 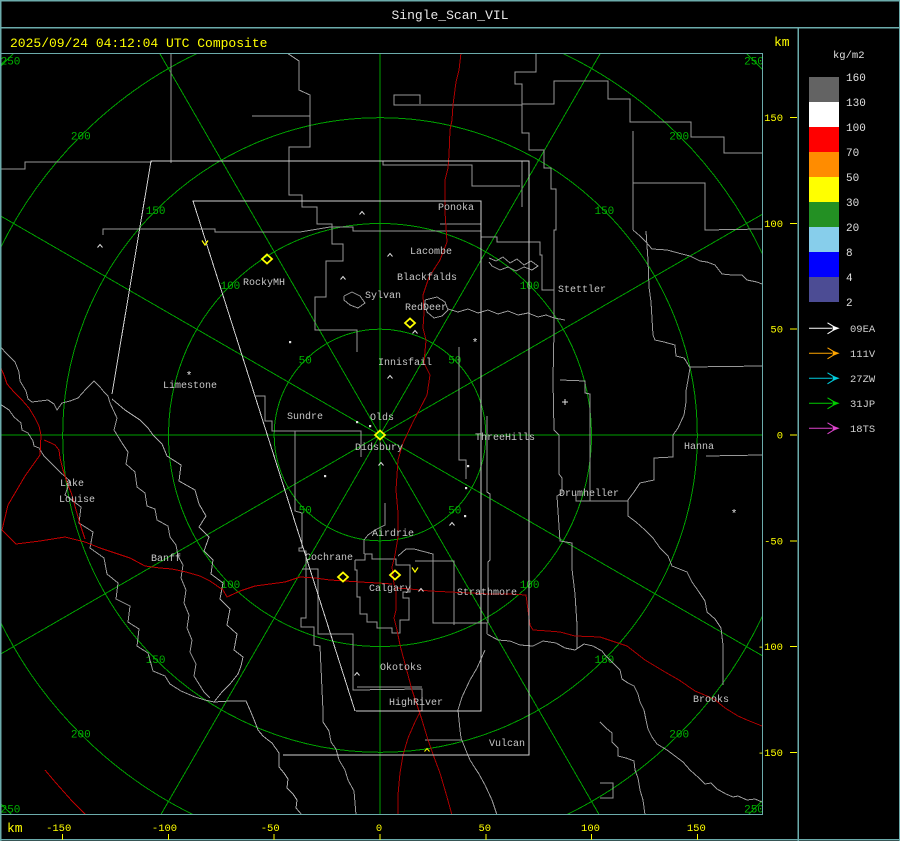 I want to click on svg-text: Limestone, so click(x=190, y=386).